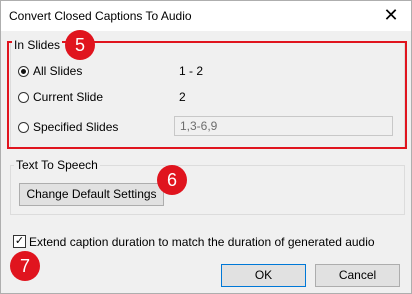  I want to click on radio-specified-slides: Specified Slides, so click(68, 127).